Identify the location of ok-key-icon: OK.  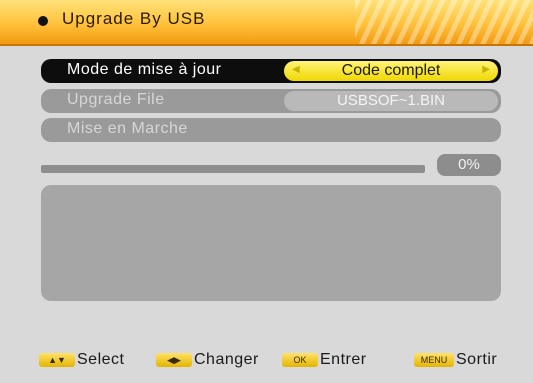
(300, 360).